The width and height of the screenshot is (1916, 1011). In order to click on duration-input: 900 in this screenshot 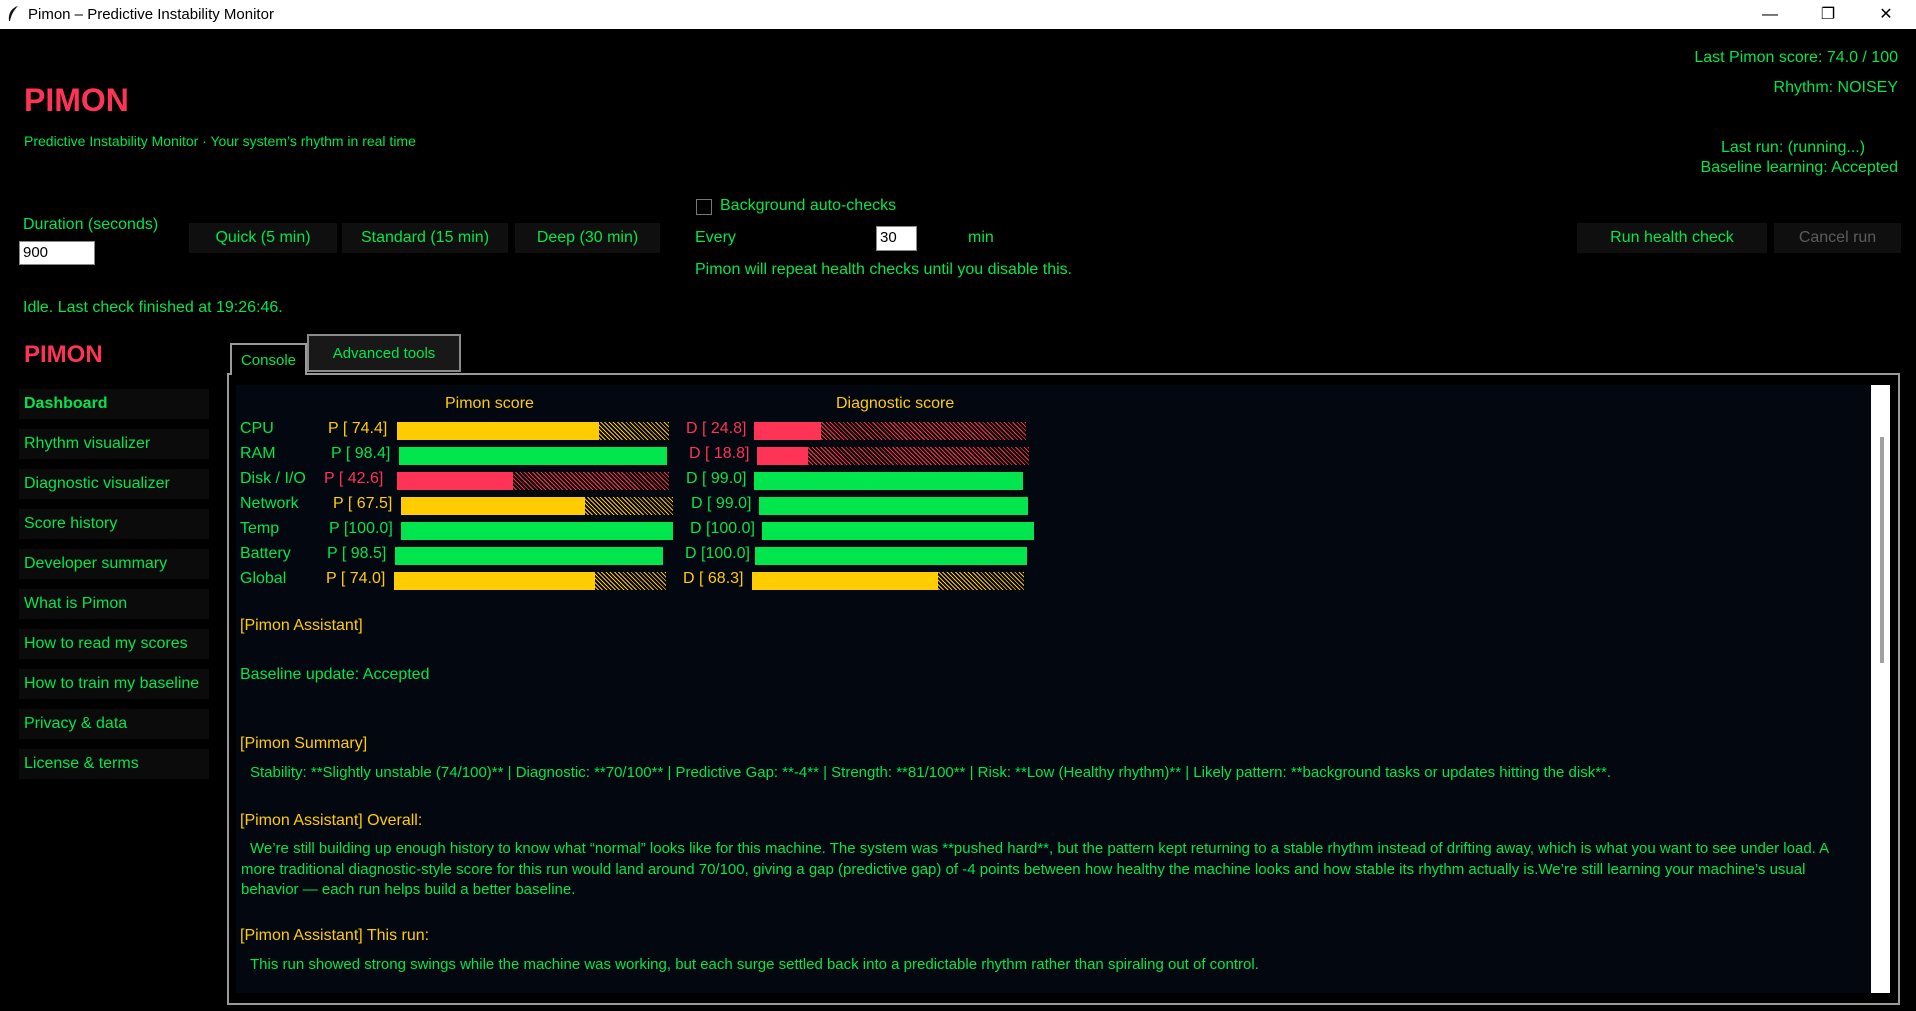, I will do `click(57, 253)`.